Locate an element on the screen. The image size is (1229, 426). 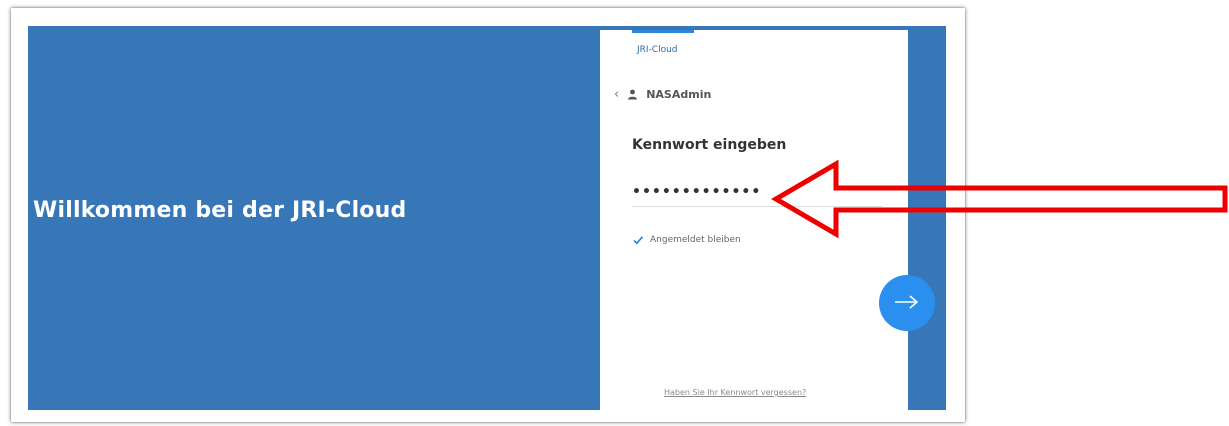
submit-button is located at coordinates (907, 303).